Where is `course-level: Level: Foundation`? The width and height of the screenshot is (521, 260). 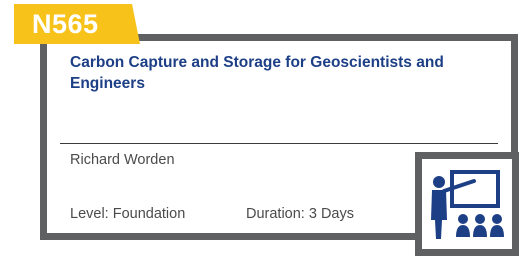
course-level: Level: Foundation is located at coordinates (128, 214).